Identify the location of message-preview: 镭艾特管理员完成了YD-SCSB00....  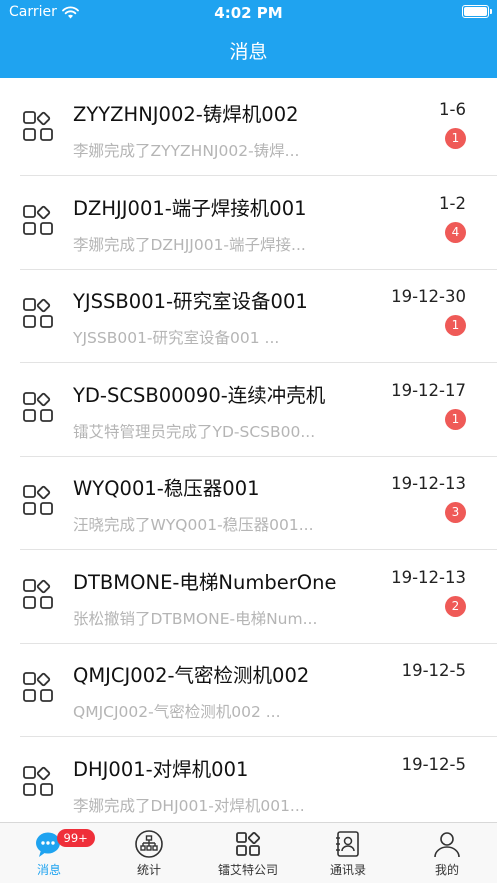
(194, 431).